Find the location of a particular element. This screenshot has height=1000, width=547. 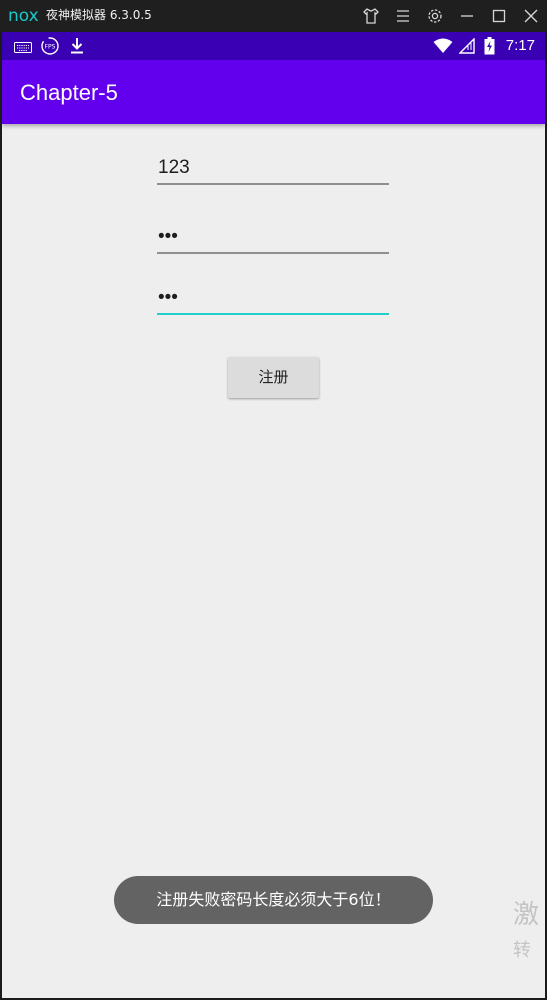

username-underline is located at coordinates (273, 184).